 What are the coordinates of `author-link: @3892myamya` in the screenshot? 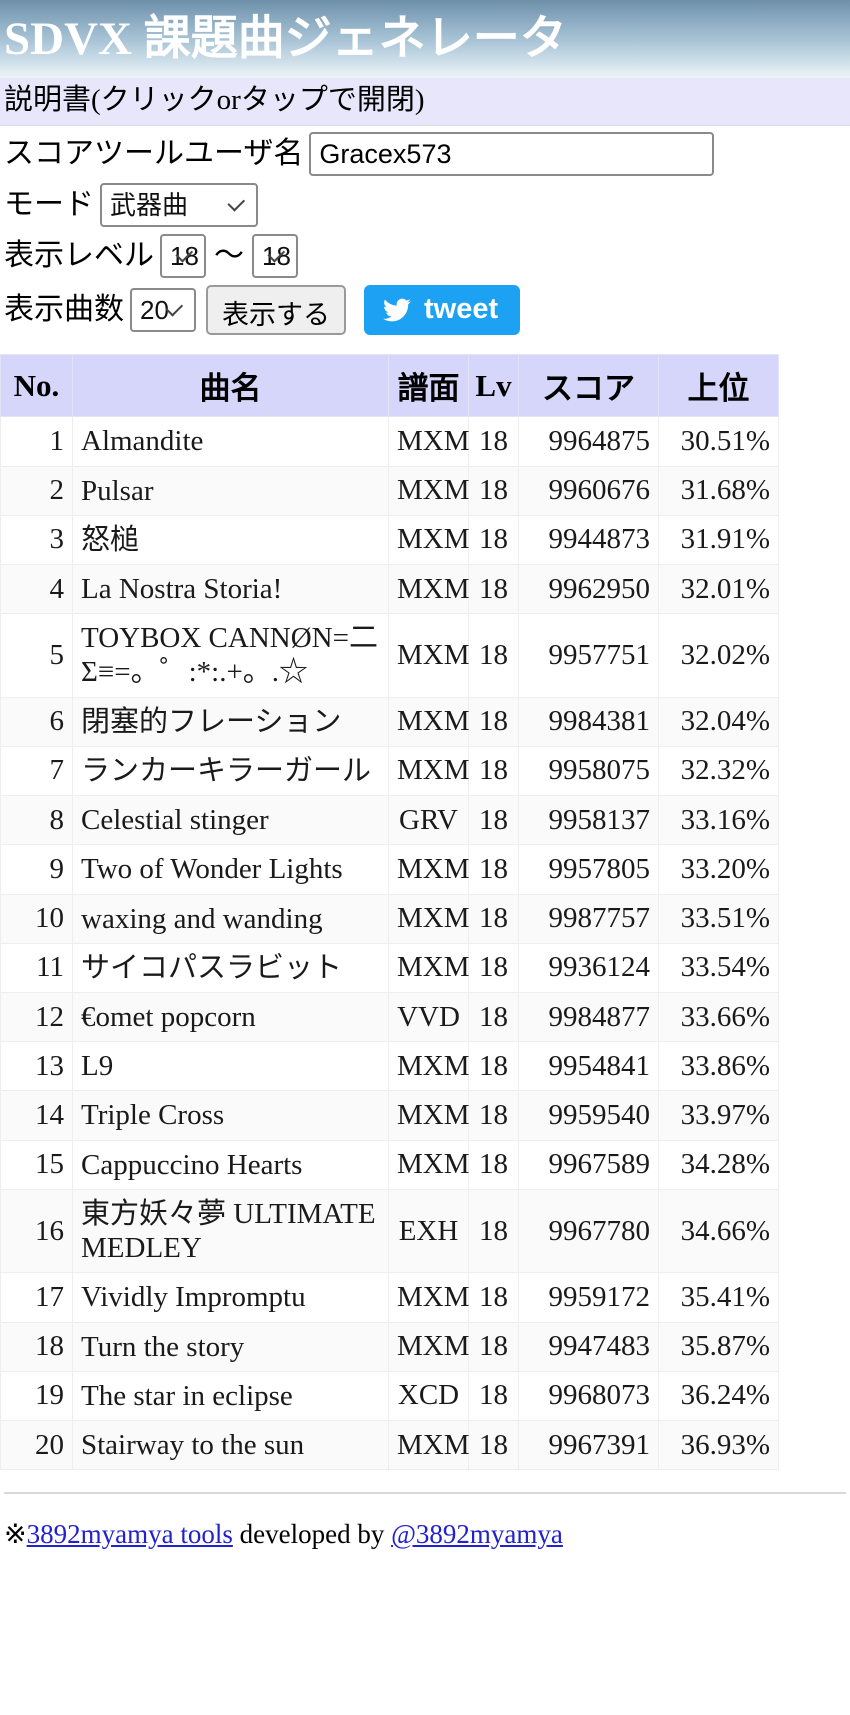 It's located at (477, 1534).